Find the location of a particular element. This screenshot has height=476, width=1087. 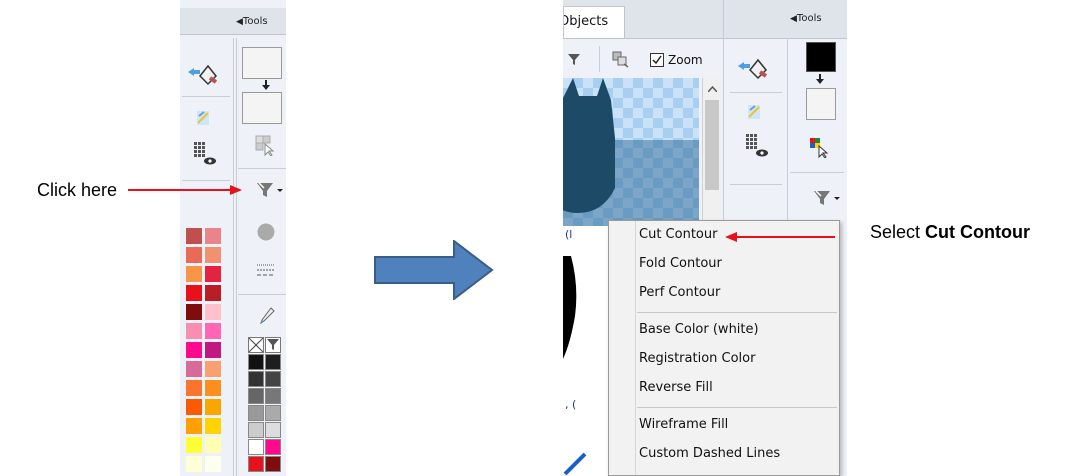

gray-palette is located at coordinates (265, 415).